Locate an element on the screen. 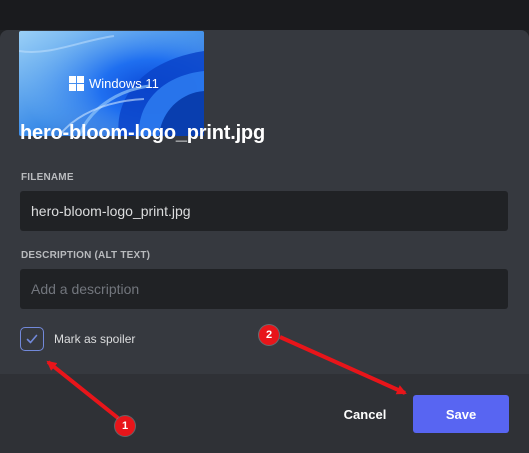 Image resolution: width=529 pixels, height=453 pixels. description-input is located at coordinates (264, 289).